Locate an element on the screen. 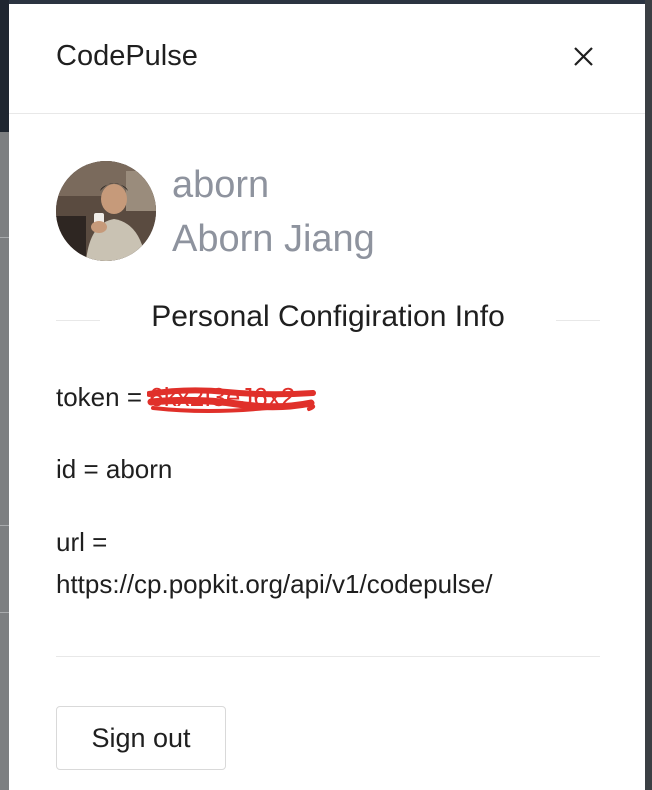 Image resolution: width=652 pixels, height=790 pixels. drawer-title: CodePulse is located at coordinates (127, 56).